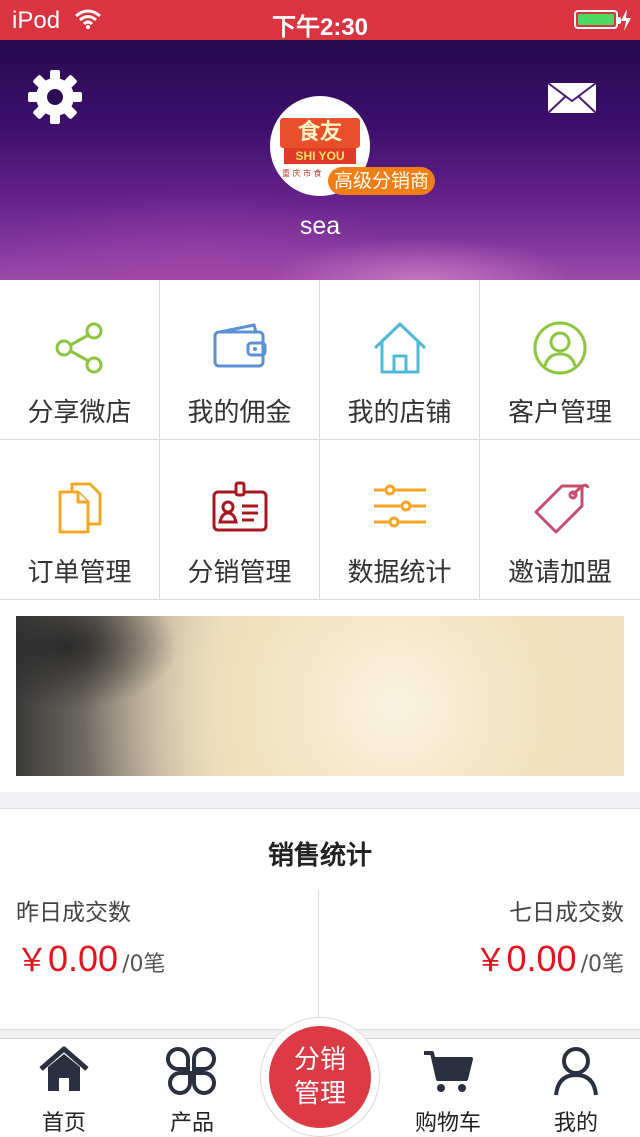 The height and width of the screenshot is (1137, 640). Describe the element at coordinates (239, 573) in the screenshot. I see `menu-label: 分销管理` at that location.